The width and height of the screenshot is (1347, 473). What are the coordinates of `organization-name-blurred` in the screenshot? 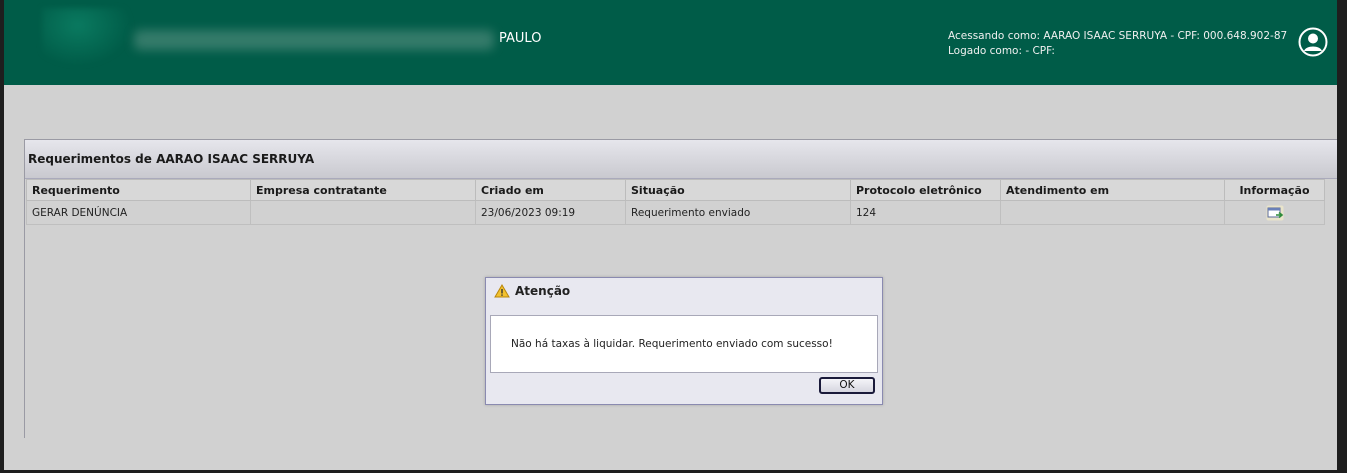 It's located at (314, 40).